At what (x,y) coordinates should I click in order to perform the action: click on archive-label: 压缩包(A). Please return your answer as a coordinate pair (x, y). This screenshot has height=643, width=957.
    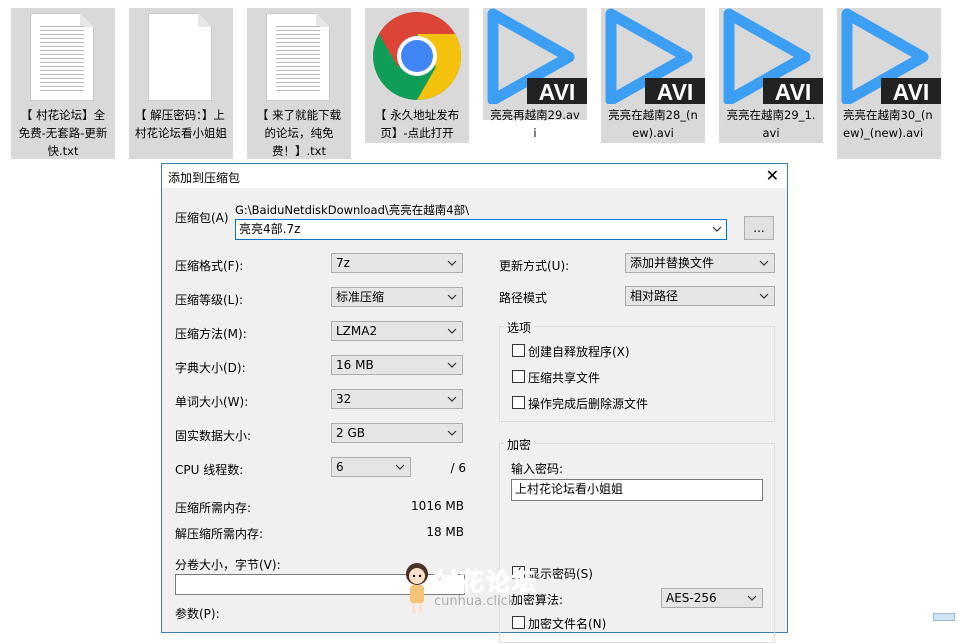
    Looking at the image, I should click on (202, 218).